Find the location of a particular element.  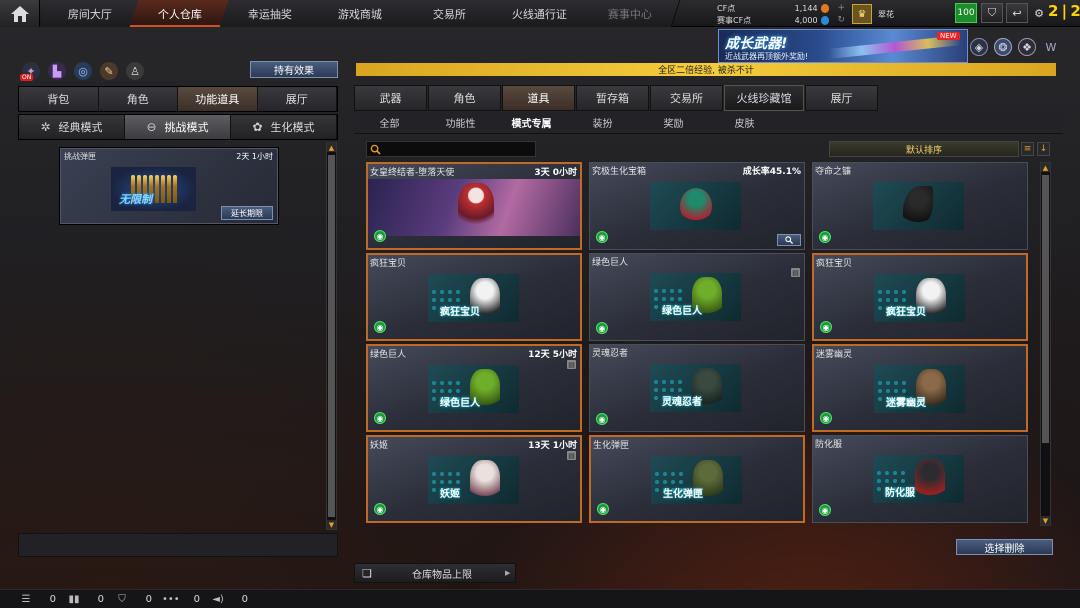

sub-tab: 皮肤 is located at coordinates (744, 122).